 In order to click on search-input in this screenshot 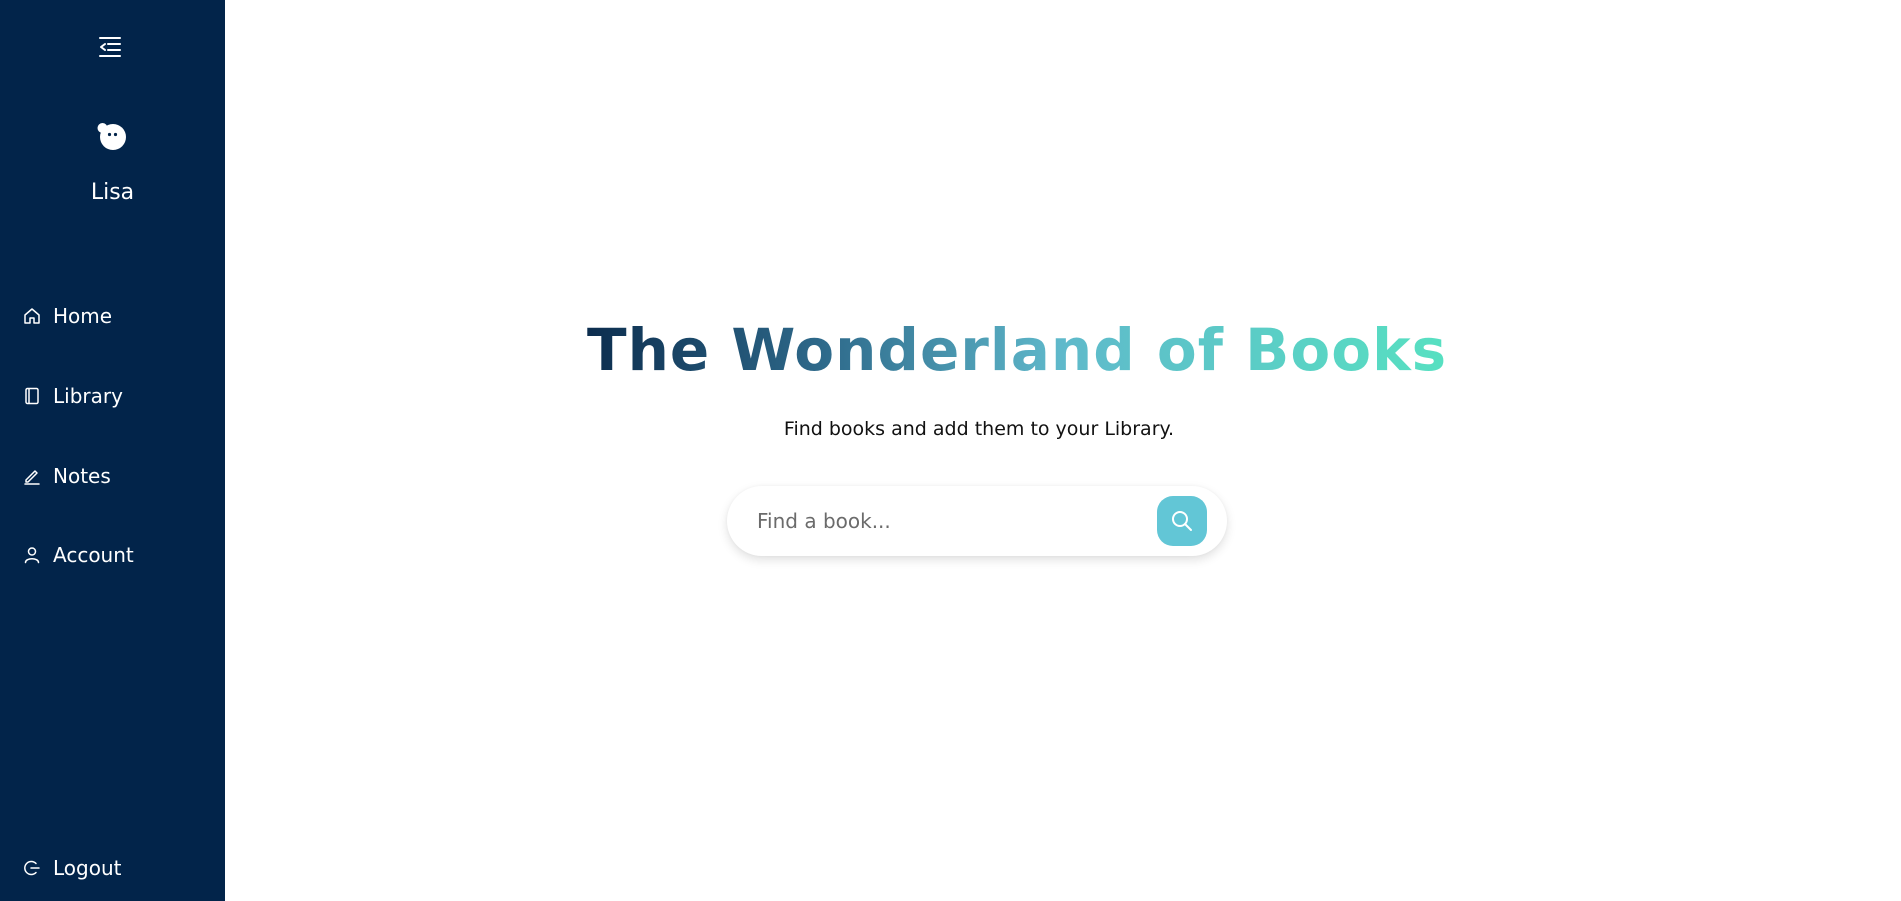, I will do `click(947, 521)`.